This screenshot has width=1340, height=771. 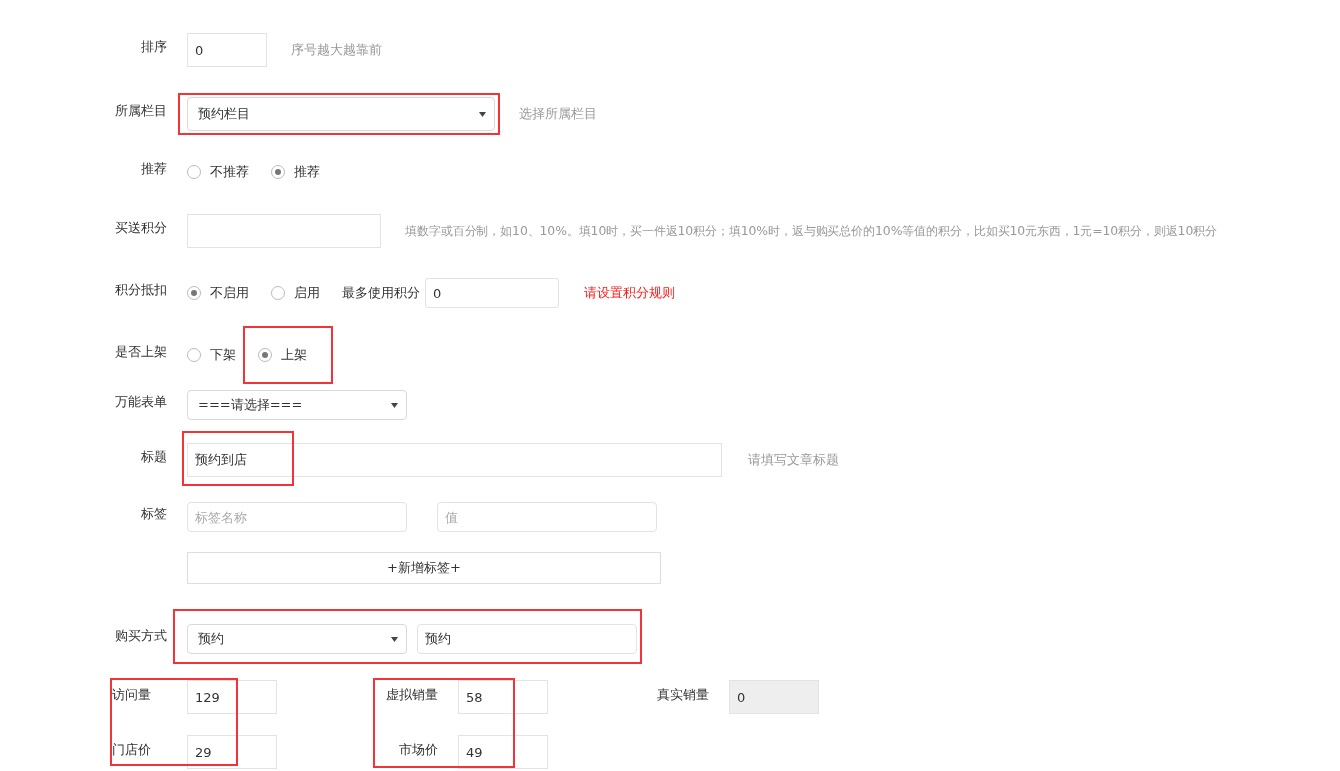 What do you see at coordinates (232, 697) in the screenshot?
I see `number-input: 129` at bounding box center [232, 697].